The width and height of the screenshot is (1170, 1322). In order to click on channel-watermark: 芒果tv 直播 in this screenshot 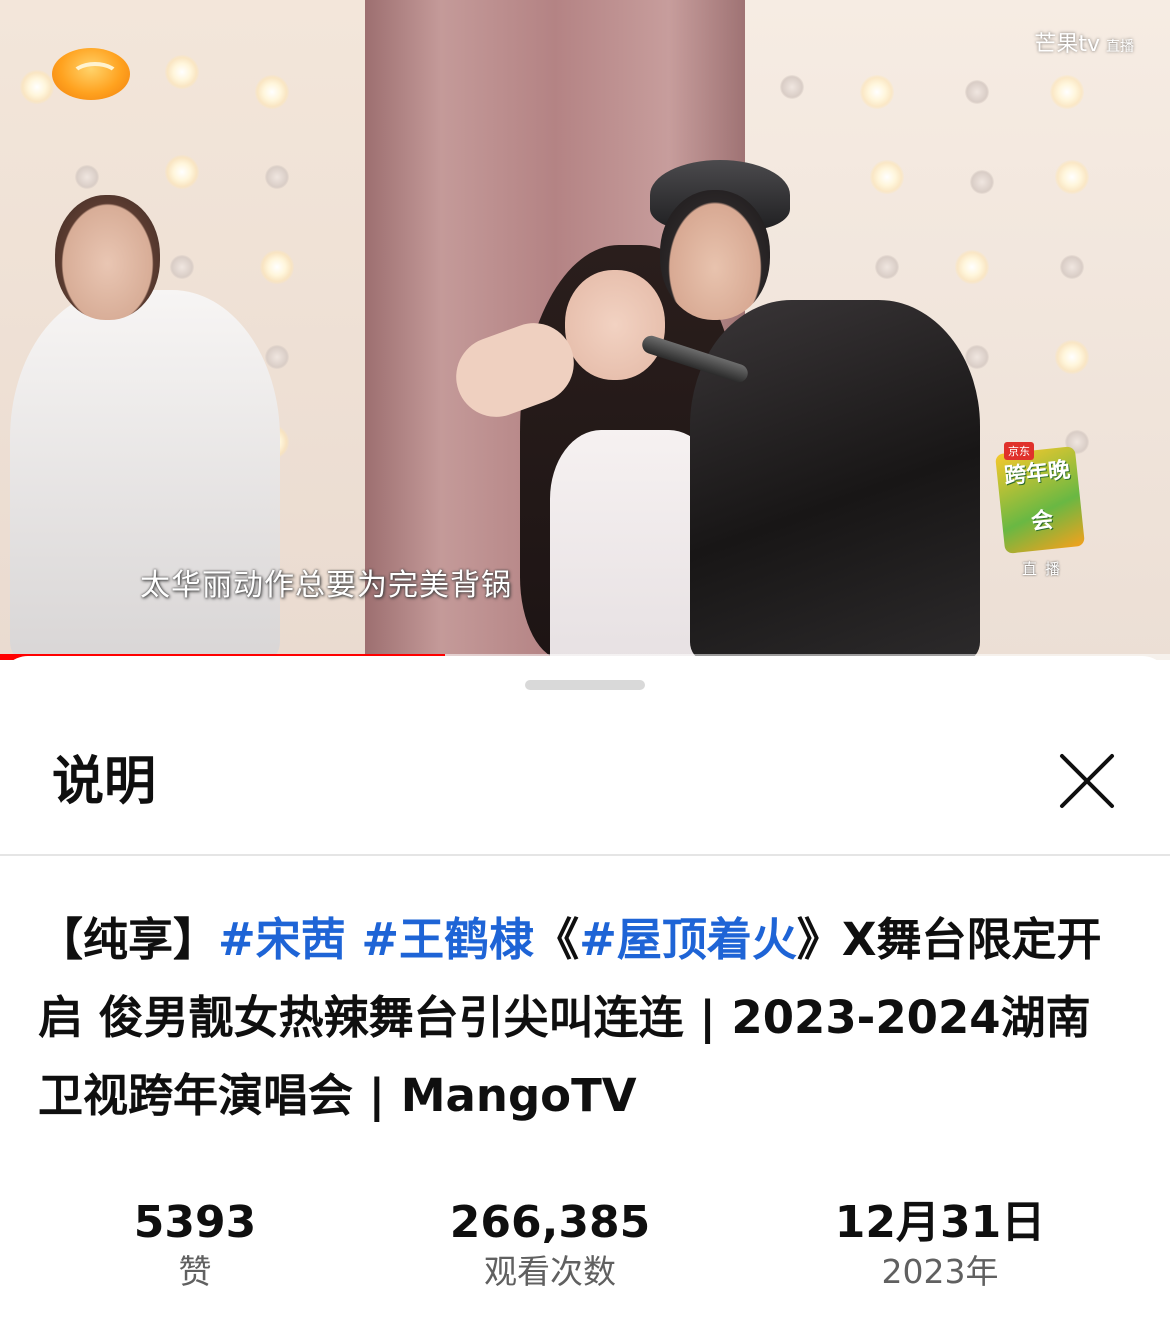, I will do `click(1084, 42)`.